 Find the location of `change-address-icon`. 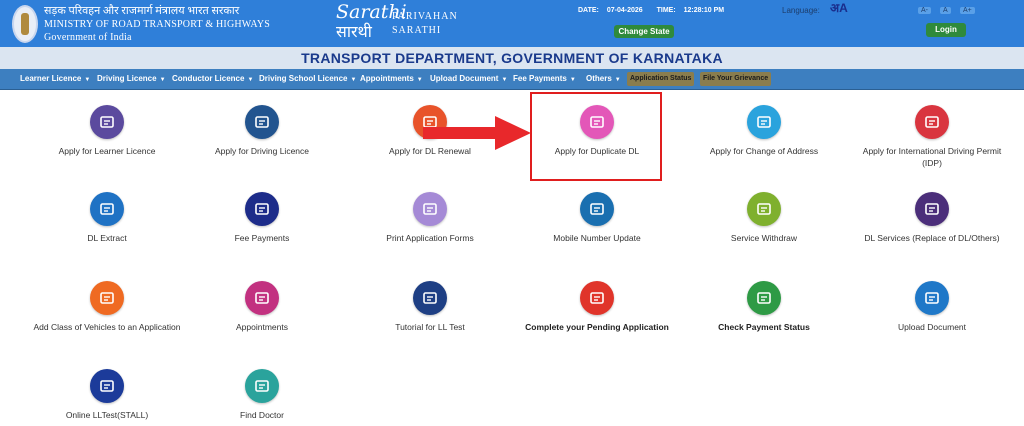

change-address-icon is located at coordinates (764, 122).